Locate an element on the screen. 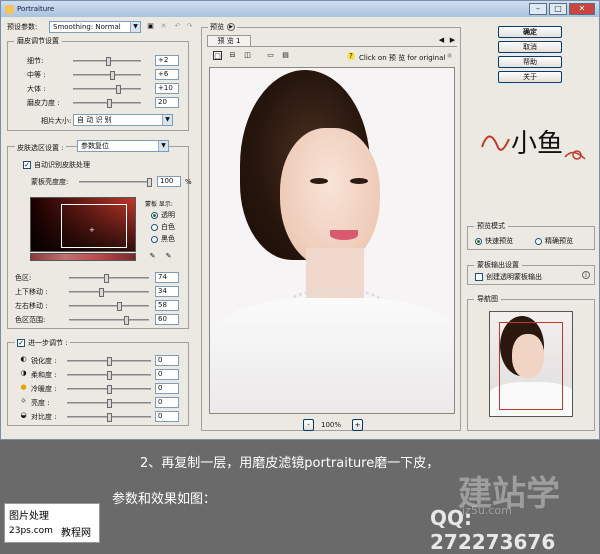 The width and height of the screenshot is (600, 554). help-button: 帮助 is located at coordinates (530, 62).